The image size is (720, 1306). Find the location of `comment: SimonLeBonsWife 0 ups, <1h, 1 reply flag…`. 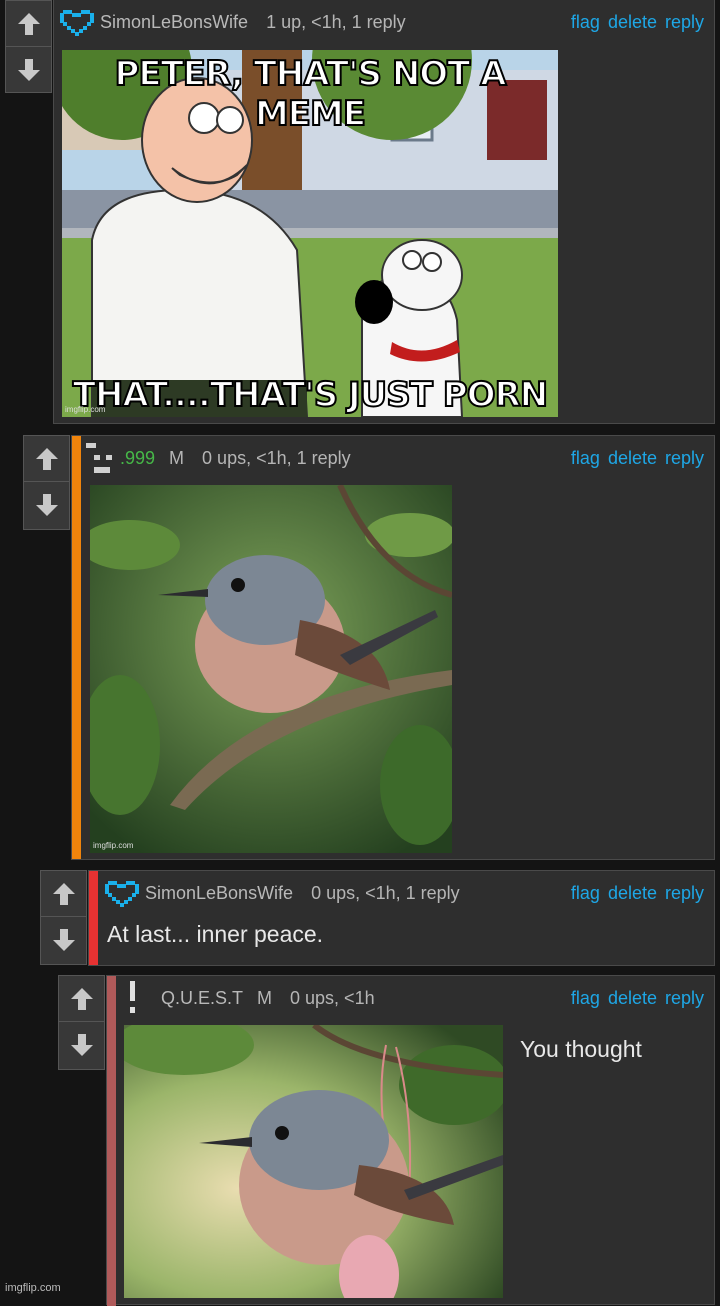

comment: SimonLeBonsWife 0 ups, <1h, 1 reply flag… is located at coordinates (401, 918).